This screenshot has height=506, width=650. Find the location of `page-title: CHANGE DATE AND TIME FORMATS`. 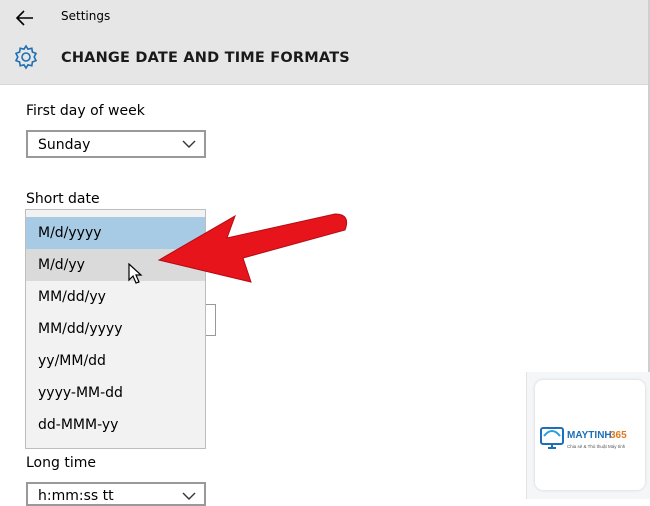

page-title: CHANGE DATE AND TIME FORMATS is located at coordinates (205, 58).